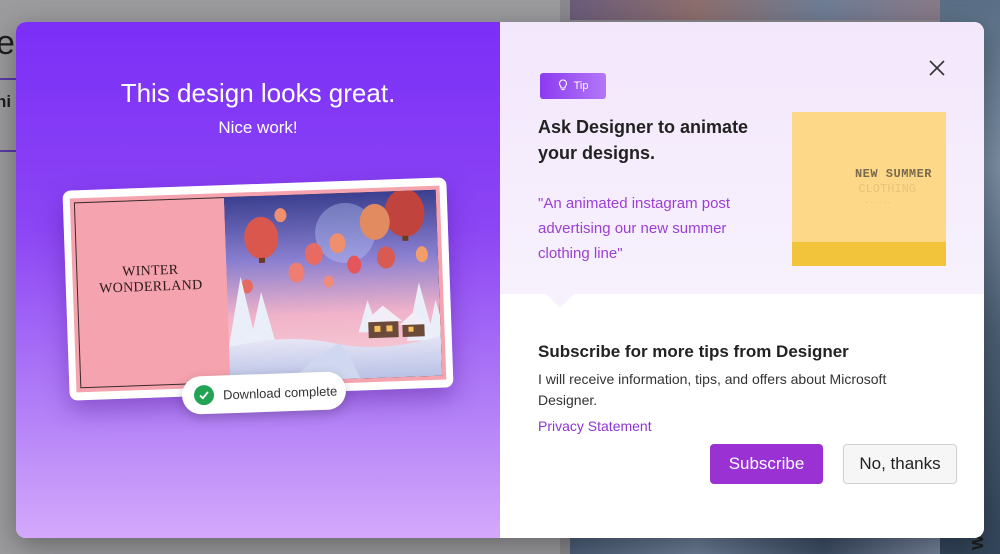 Image resolution: width=1000 pixels, height=554 pixels. Describe the element at coordinates (333, 286) in the screenshot. I see `hot-air-balloon-winter-scene-image` at that location.